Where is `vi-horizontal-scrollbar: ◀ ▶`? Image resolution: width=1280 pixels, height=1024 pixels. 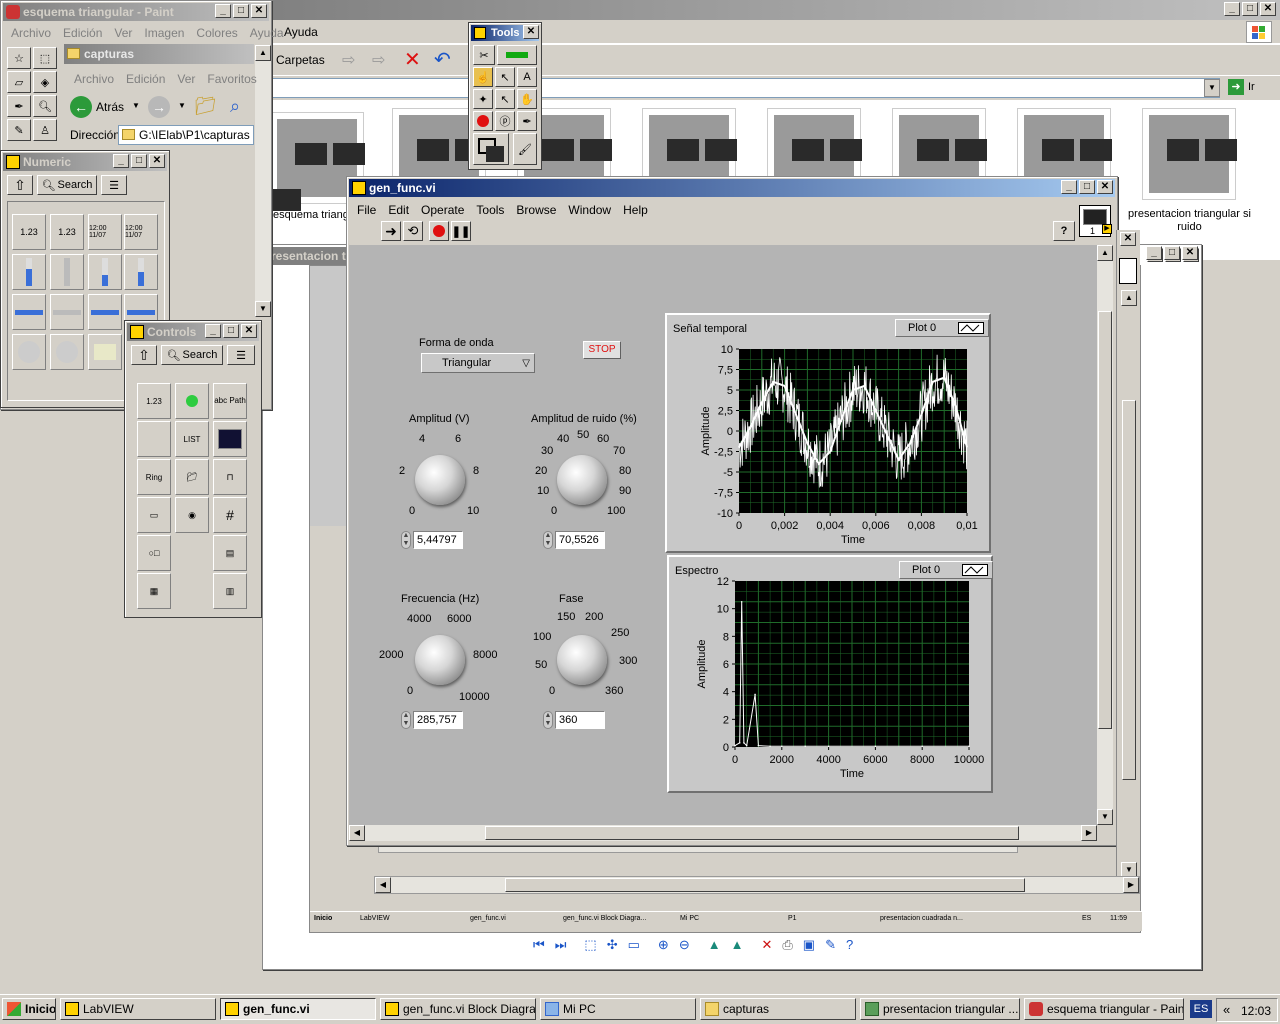 vi-horizontal-scrollbar: ◀ ▶ is located at coordinates (723, 833).